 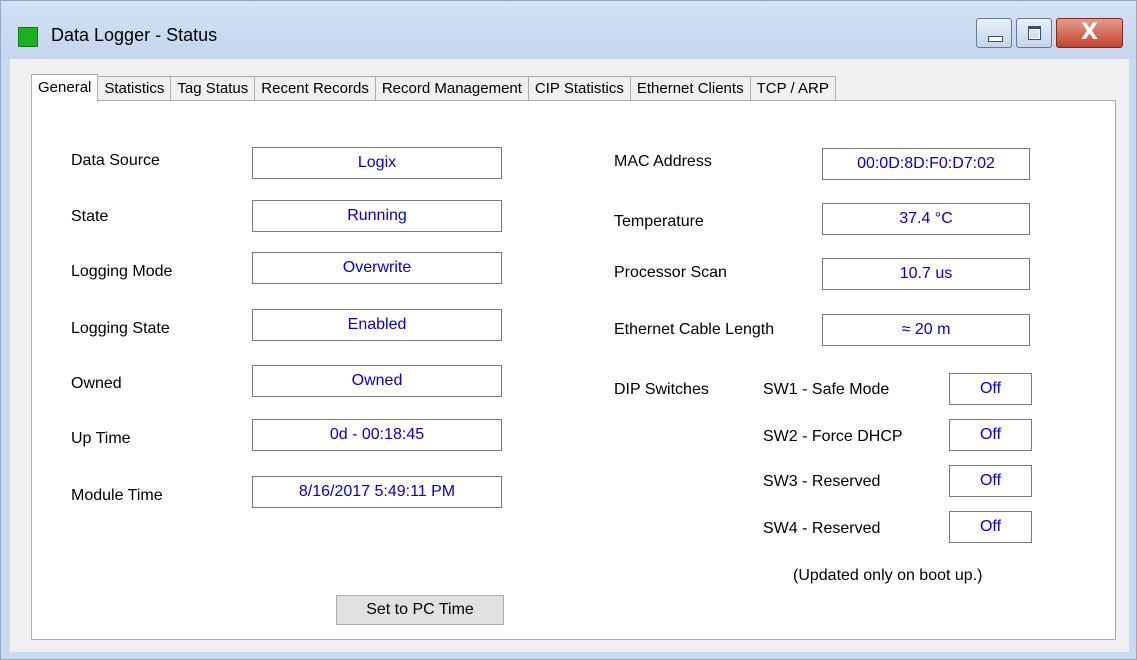 What do you see at coordinates (888, 575) in the screenshot?
I see `dip-switches-note: (Updated only on boot up.)` at bounding box center [888, 575].